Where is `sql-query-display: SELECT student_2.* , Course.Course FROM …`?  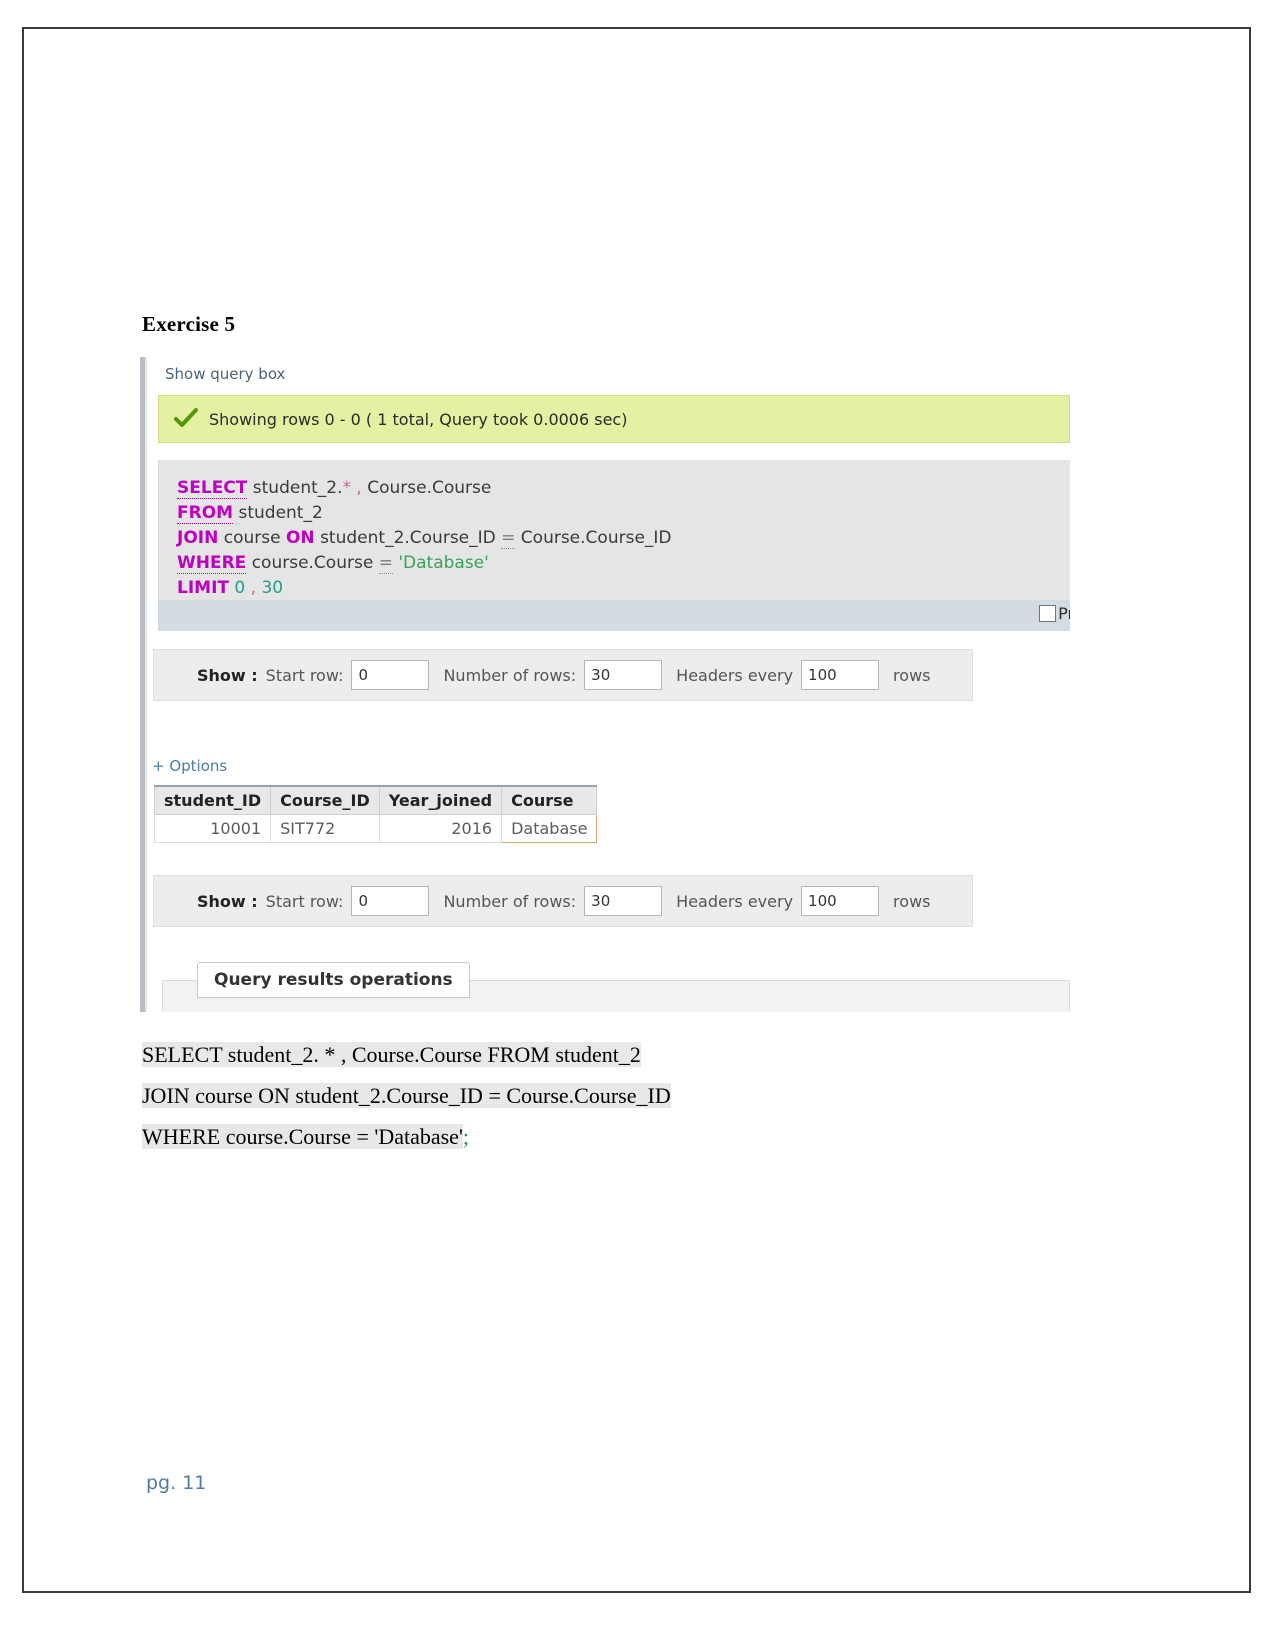
sql-query-display: SELECT student_2.* , Course.Course FROM … is located at coordinates (614, 530).